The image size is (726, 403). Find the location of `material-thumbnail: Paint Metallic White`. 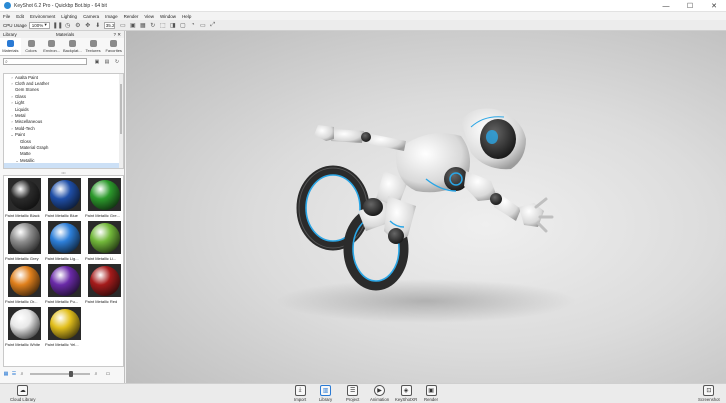

material-thumbnail: Paint Metallic White is located at coordinates (24, 327).